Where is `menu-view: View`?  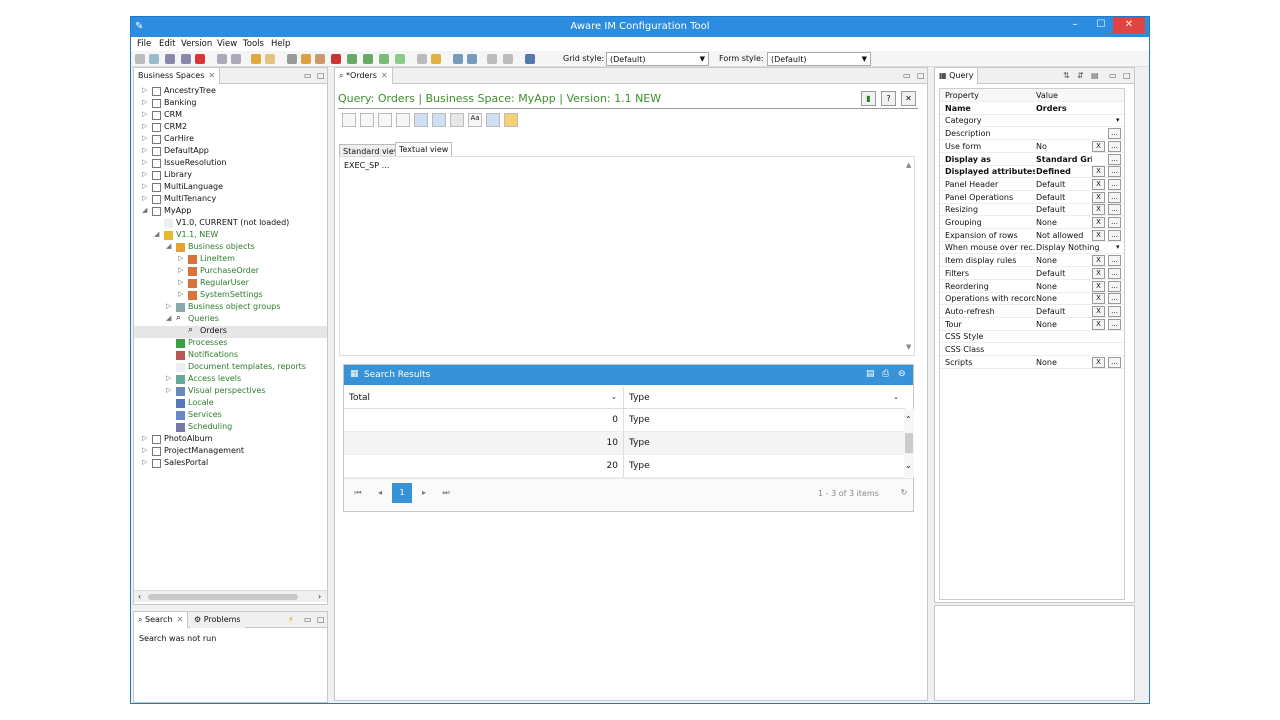
menu-view: View is located at coordinates (227, 44).